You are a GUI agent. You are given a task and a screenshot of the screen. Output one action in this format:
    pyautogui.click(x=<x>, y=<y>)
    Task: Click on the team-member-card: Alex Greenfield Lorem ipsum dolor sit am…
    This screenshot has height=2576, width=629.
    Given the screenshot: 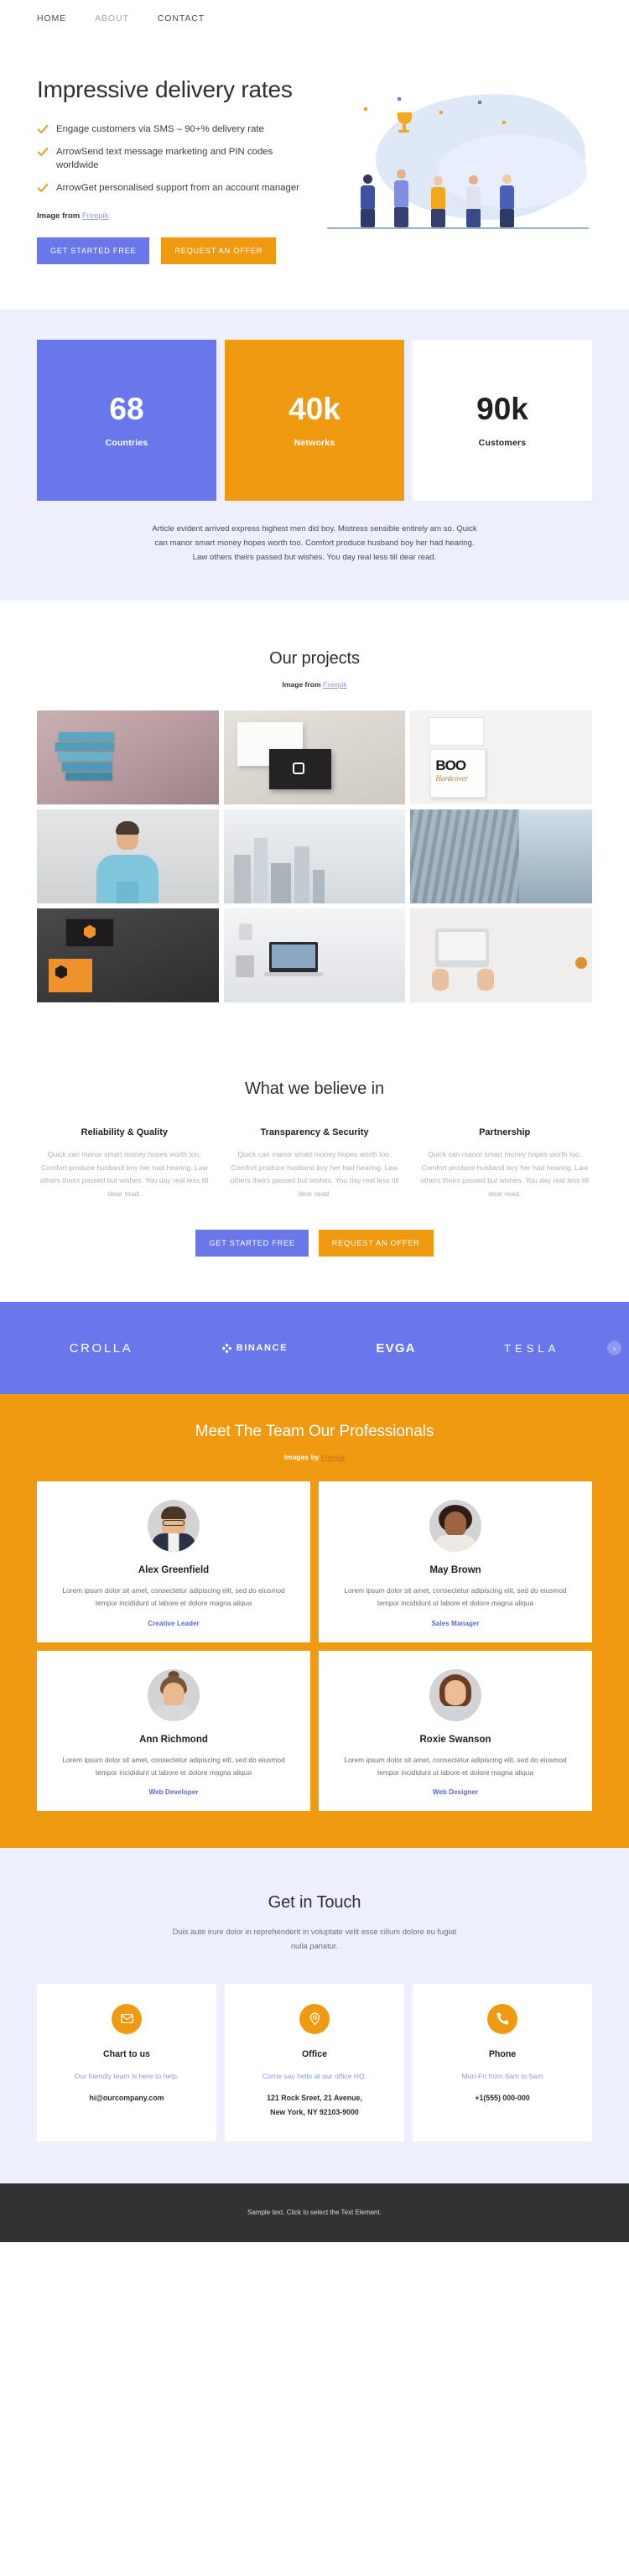 What is the action you would take?
    pyautogui.click(x=173, y=1561)
    